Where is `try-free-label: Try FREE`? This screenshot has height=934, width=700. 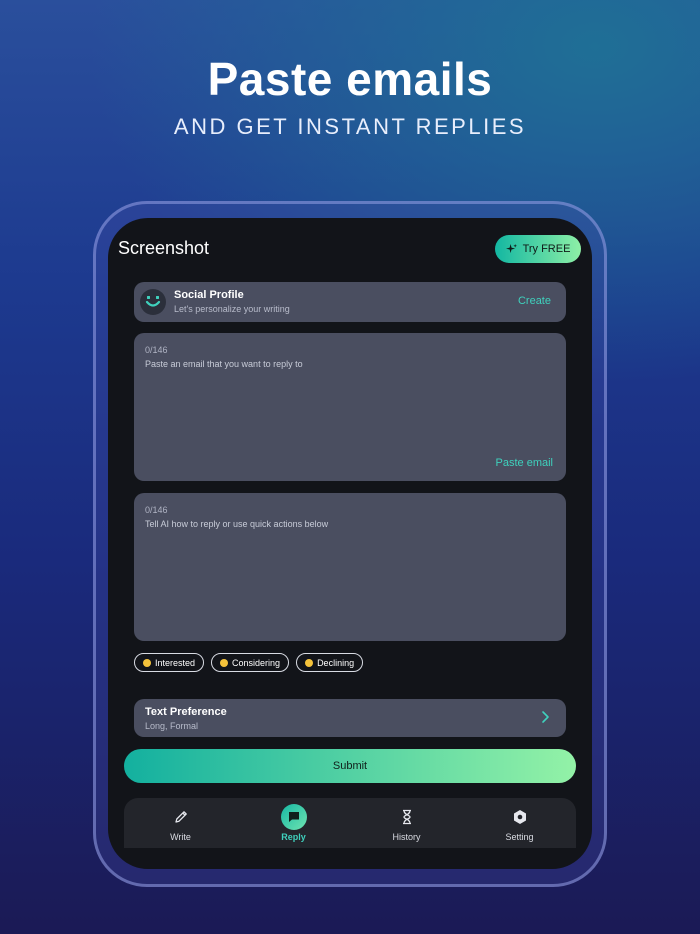
try-free-label: Try FREE is located at coordinates (546, 249).